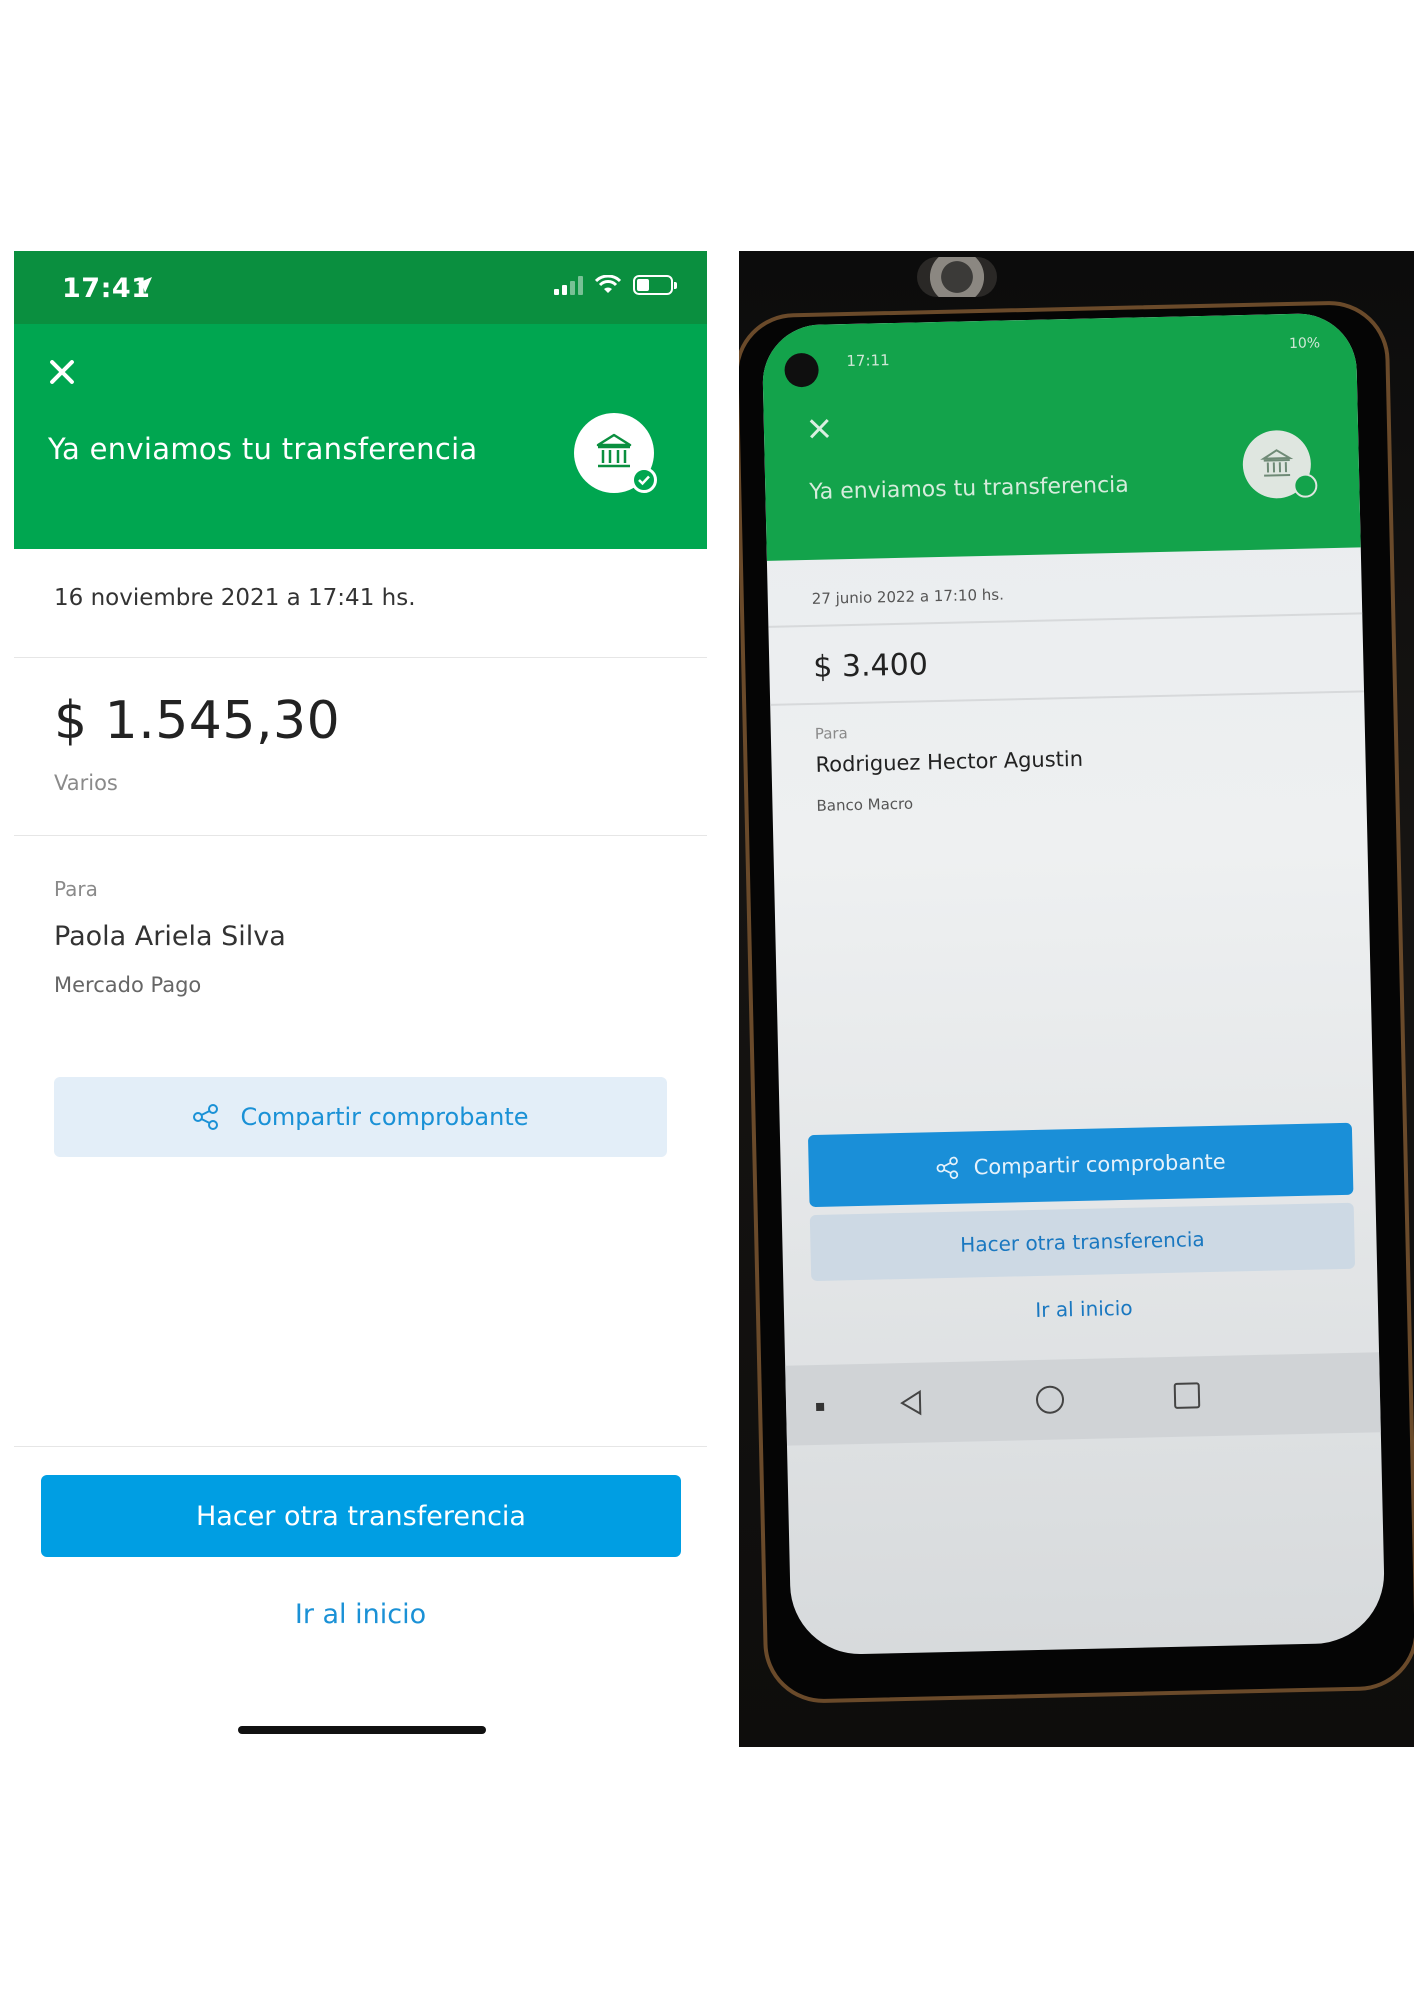  I want to click on success-header: Ya enviamos tu transferencia, so click(360, 436).